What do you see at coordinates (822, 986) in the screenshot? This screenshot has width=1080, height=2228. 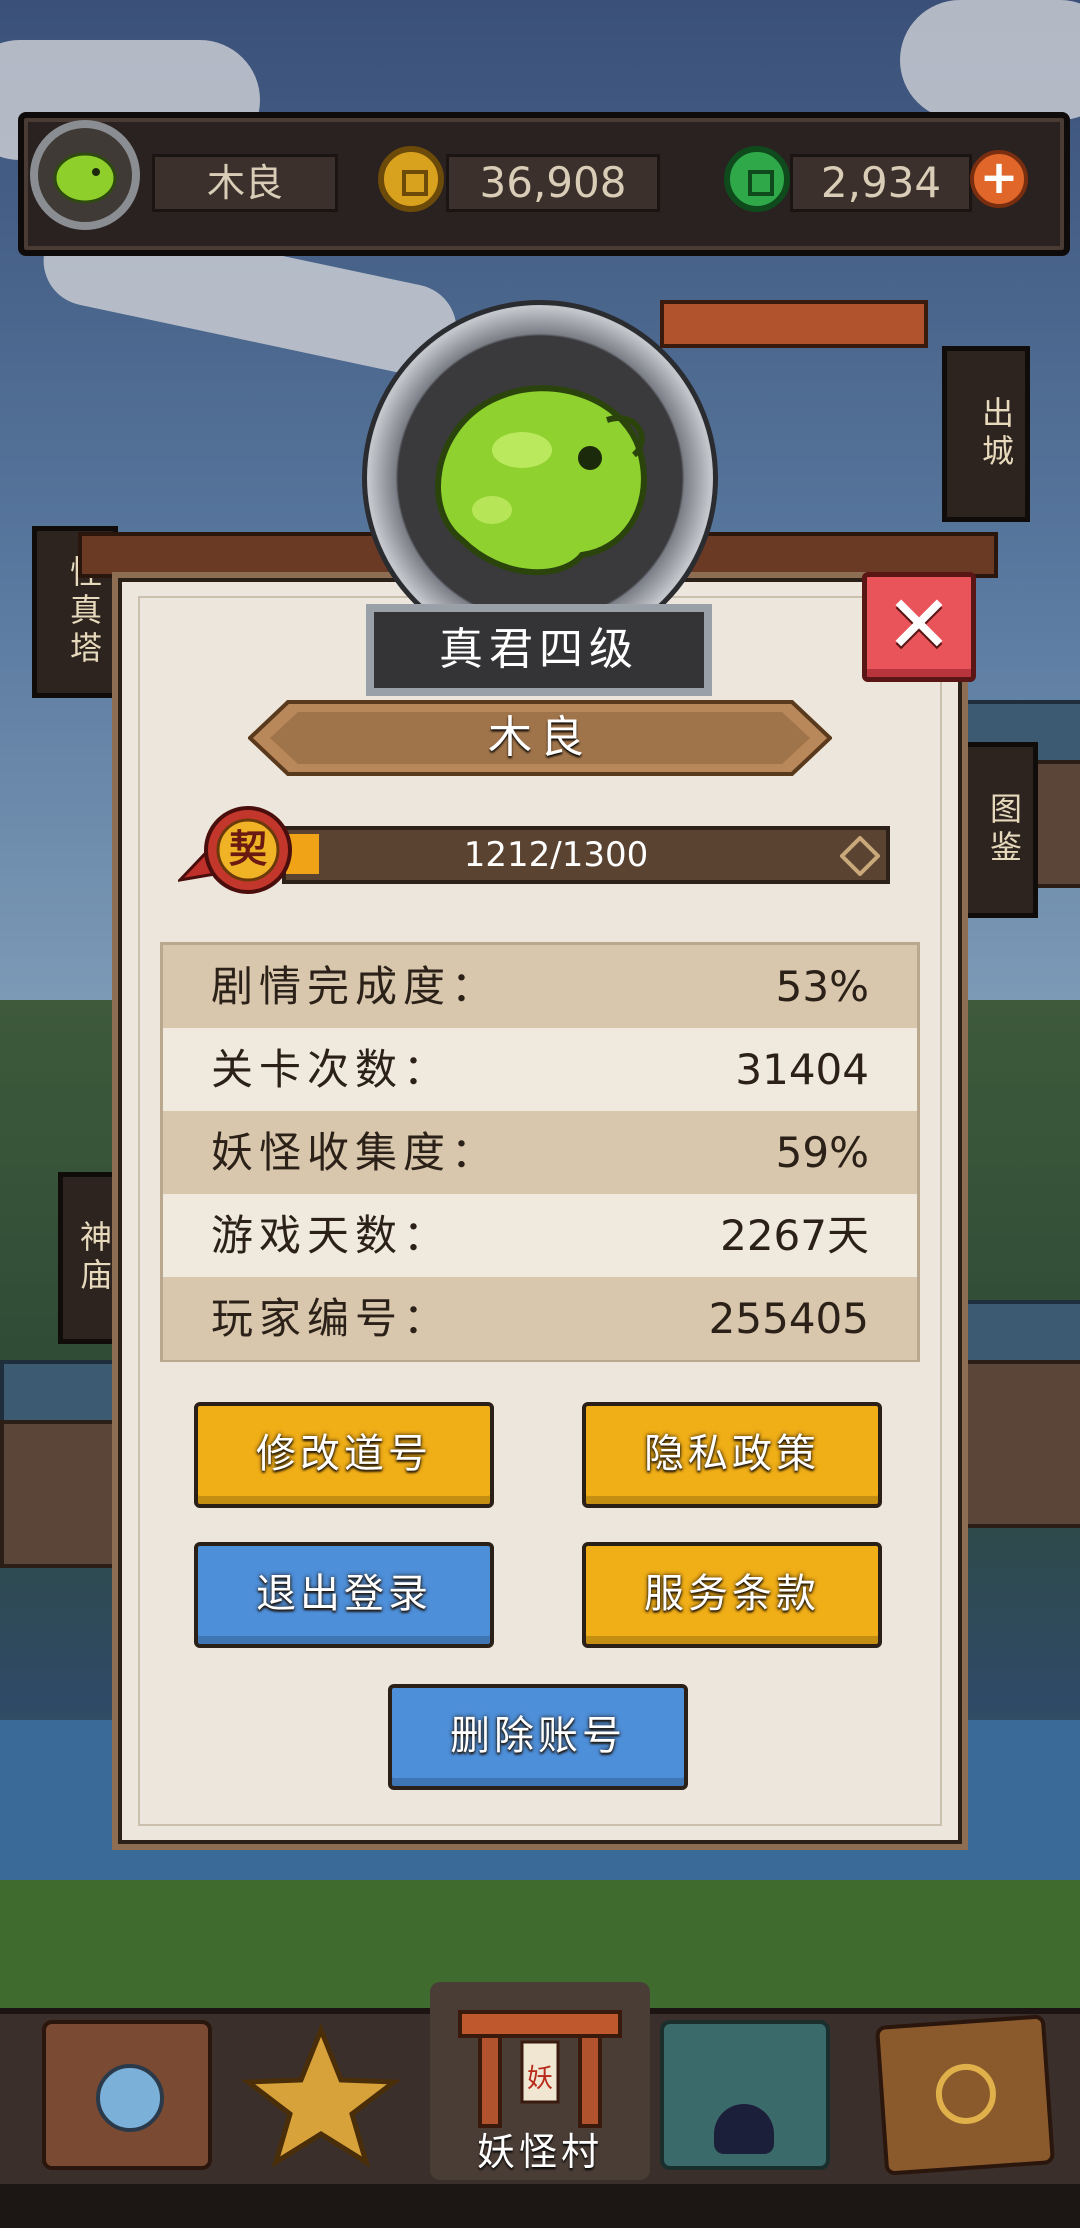 I see `stat-value: 53%` at bounding box center [822, 986].